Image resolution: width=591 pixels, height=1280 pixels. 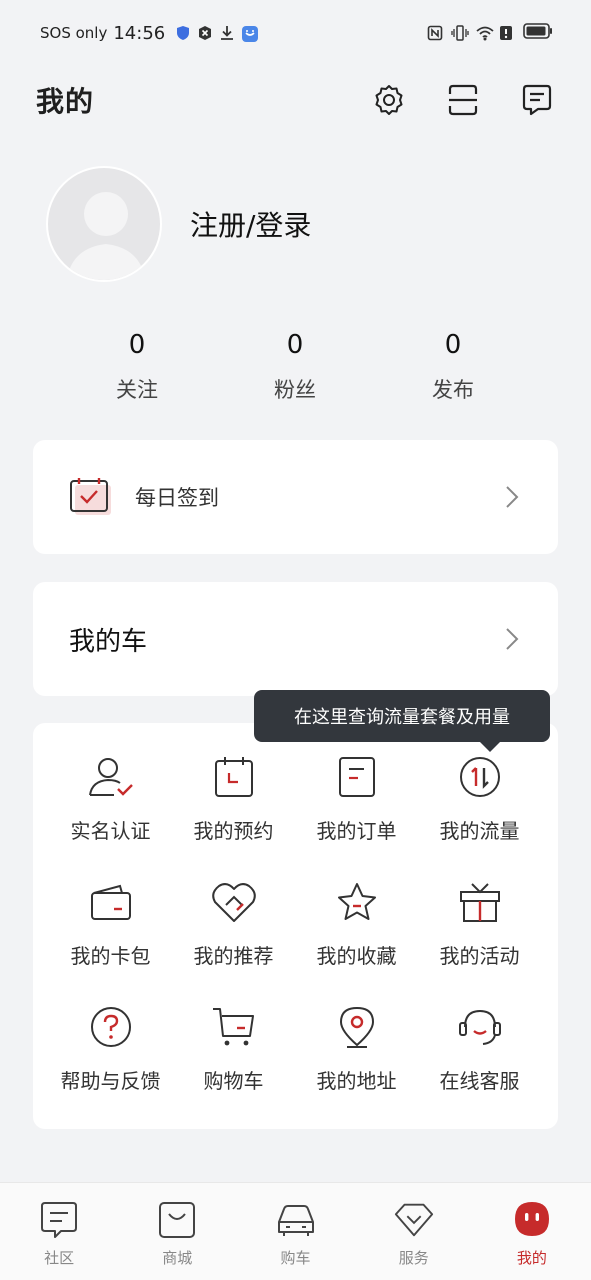 What do you see at coordinates (295, 33) in the screenshot?
I see `status-bar: SOS only 14:56` at bounding box center [295, 33].